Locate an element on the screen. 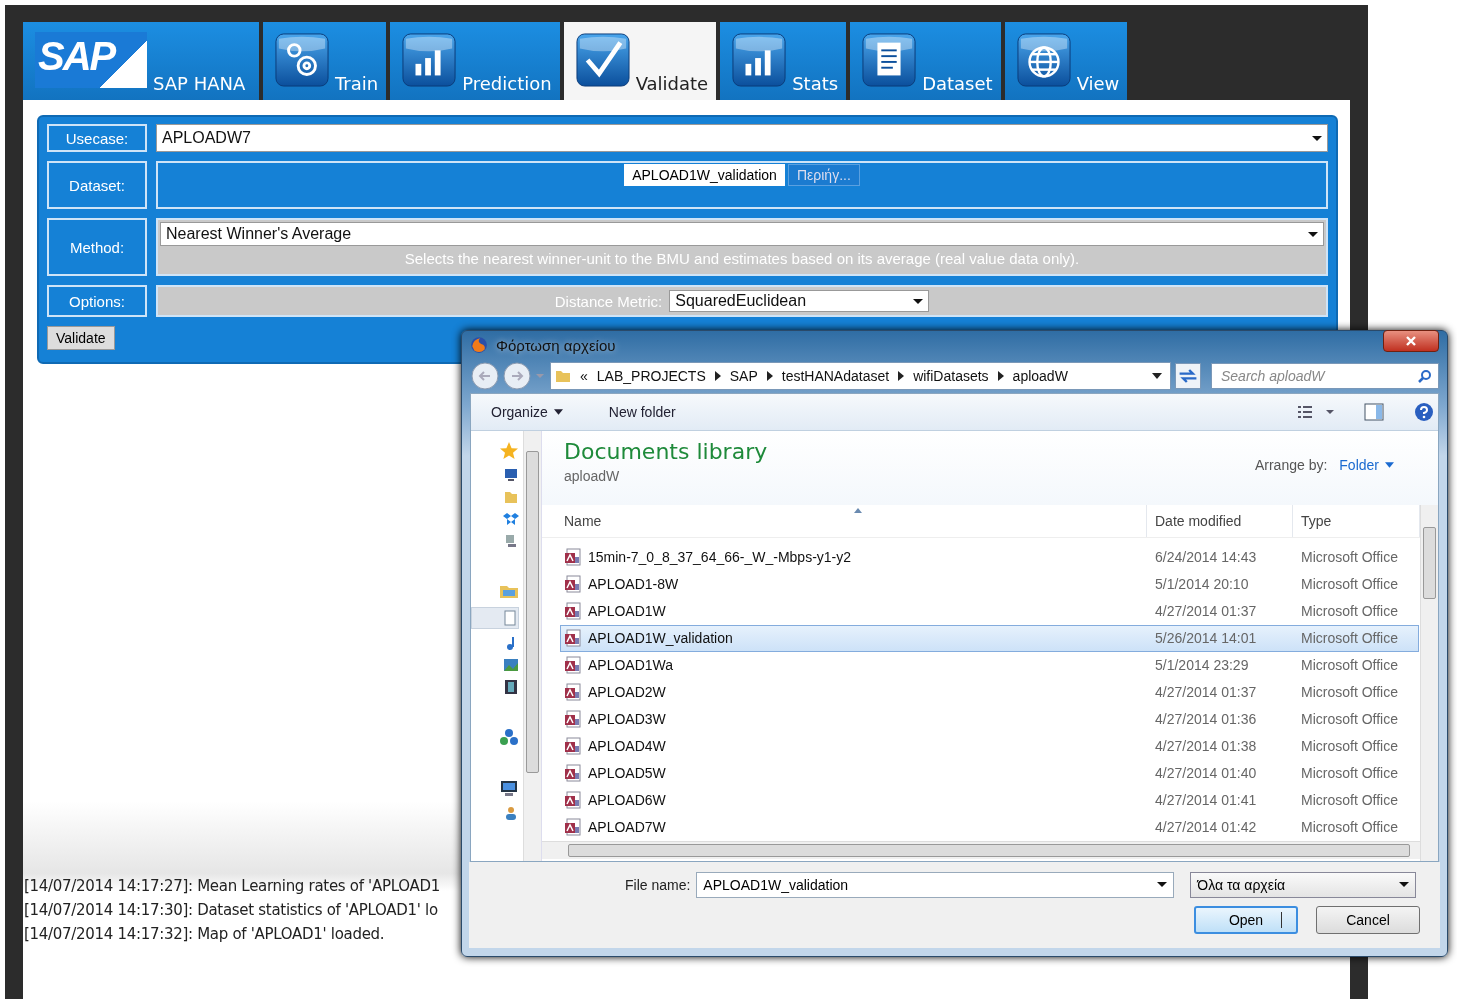  bar-chart-icon is located at coordinates (759, 60).